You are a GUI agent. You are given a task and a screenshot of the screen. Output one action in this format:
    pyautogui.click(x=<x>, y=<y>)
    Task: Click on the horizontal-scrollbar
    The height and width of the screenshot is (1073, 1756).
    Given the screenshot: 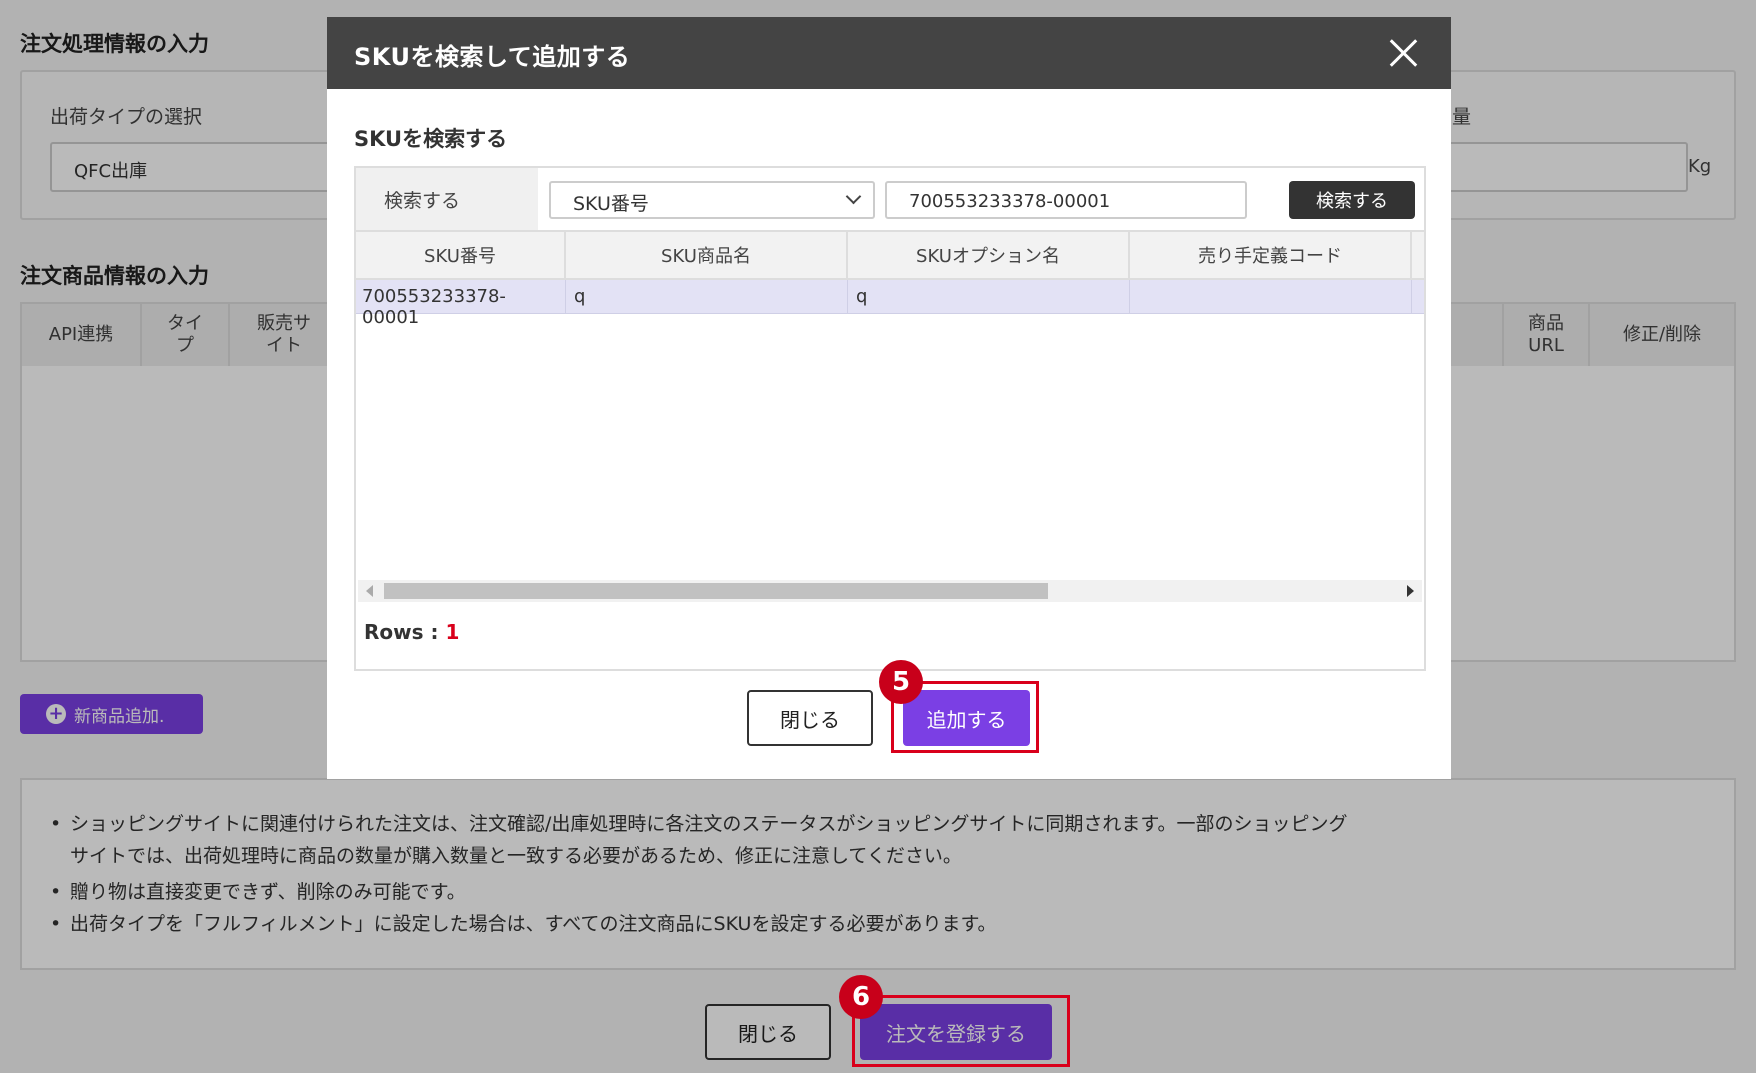 What is the action you would take?
    pyautogui.click(x=890, y=591)
    